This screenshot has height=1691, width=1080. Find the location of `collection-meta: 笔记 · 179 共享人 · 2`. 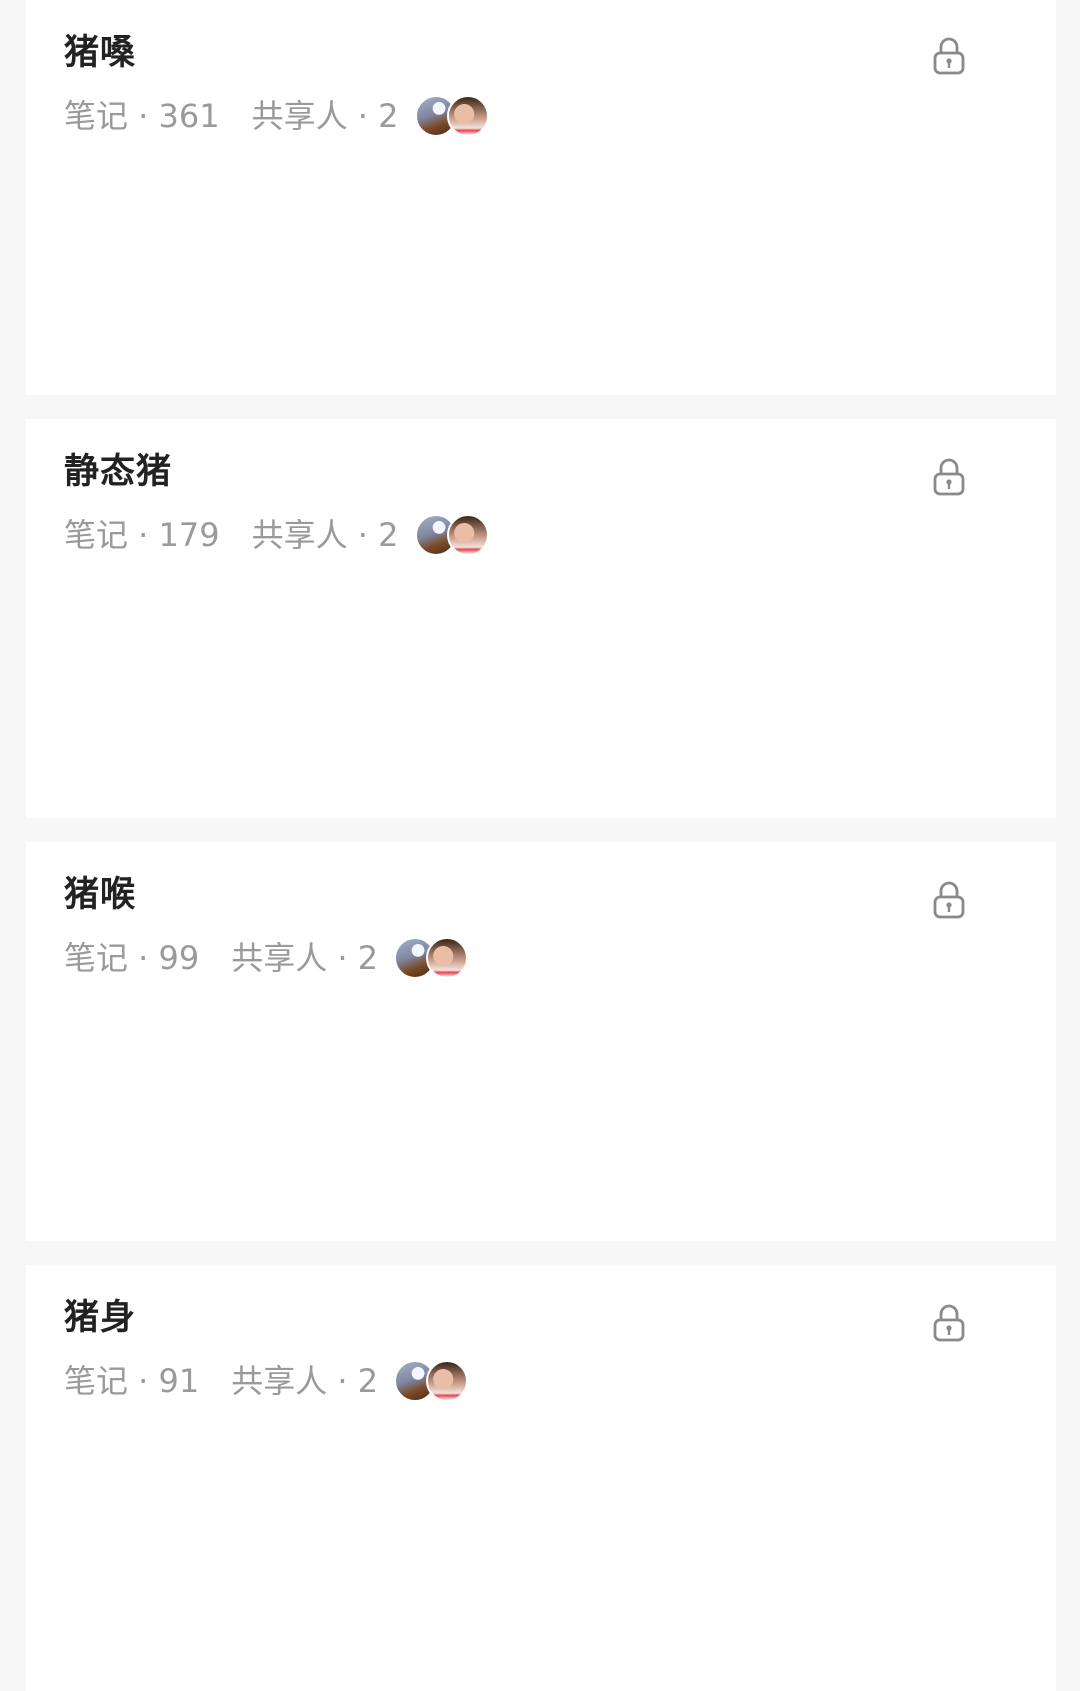

collection-meta: 笔记 · 179 共享人 · 2 is located at coordinates (276, 535).